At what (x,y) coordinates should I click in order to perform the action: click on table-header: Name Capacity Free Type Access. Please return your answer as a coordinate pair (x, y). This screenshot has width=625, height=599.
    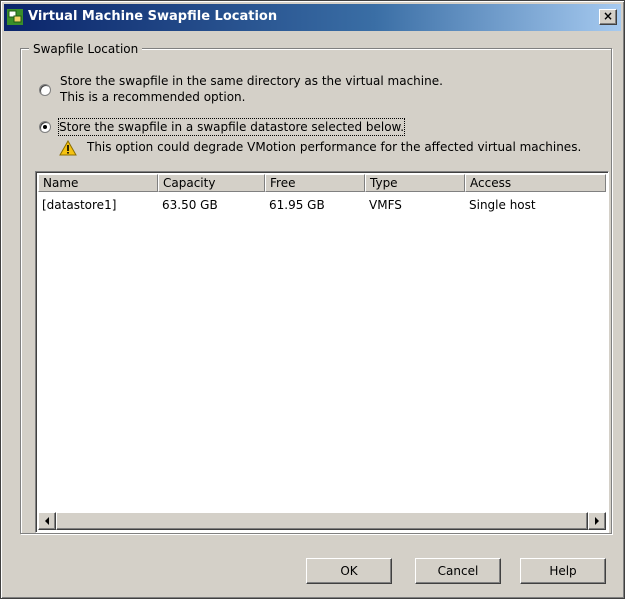
    Looking at the image, I should click on (322, 183).